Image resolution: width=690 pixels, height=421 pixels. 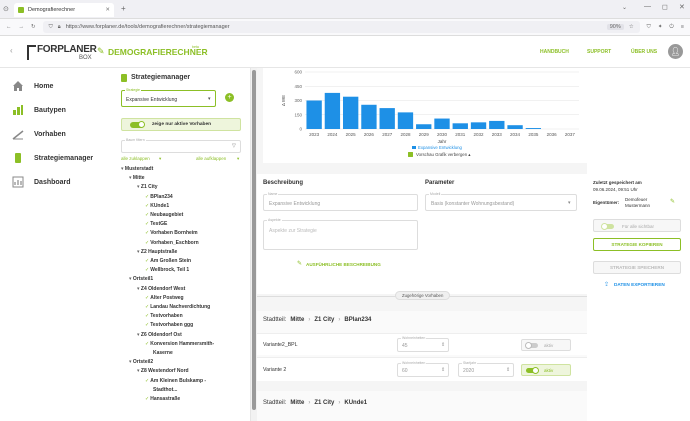 I want to click on tree-node: ✓KUnde1, so click(x=157, y=206).